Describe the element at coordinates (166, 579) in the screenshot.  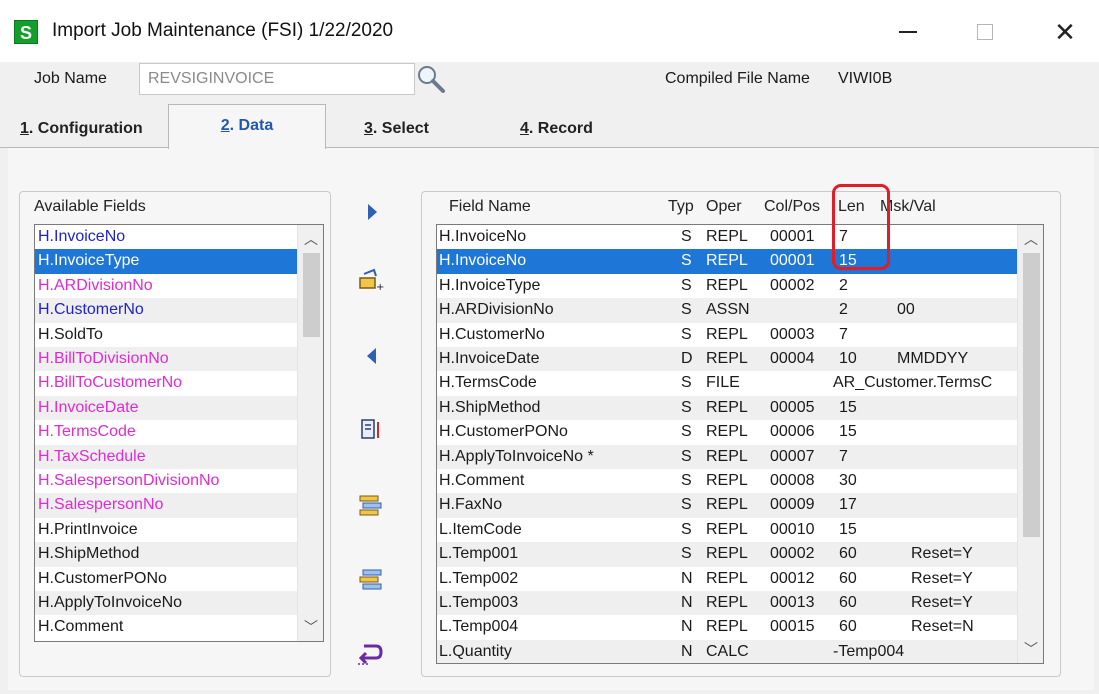
I see `available-field-item: H.CustomerPONo` at that location.